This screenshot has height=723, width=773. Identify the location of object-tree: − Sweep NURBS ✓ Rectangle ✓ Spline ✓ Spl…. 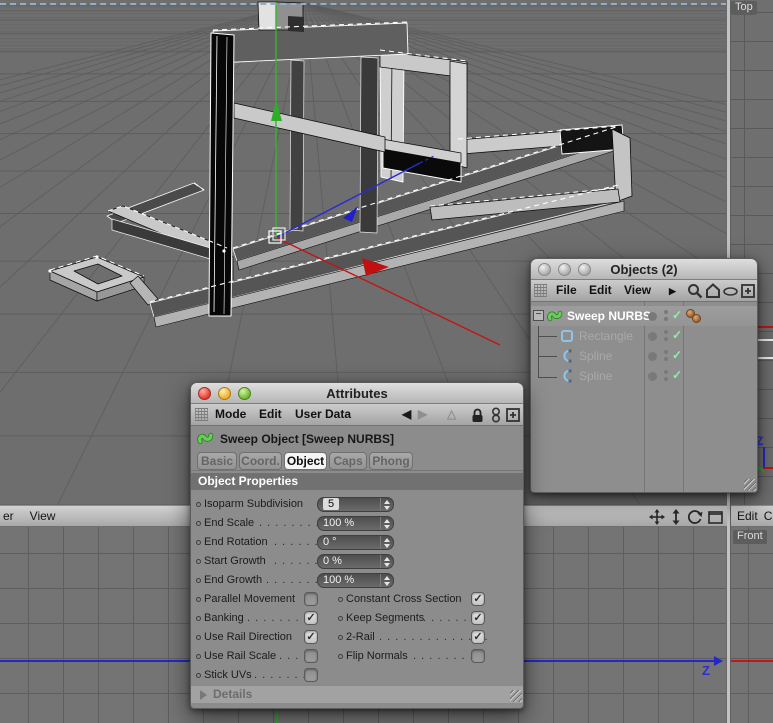
(644, 397).